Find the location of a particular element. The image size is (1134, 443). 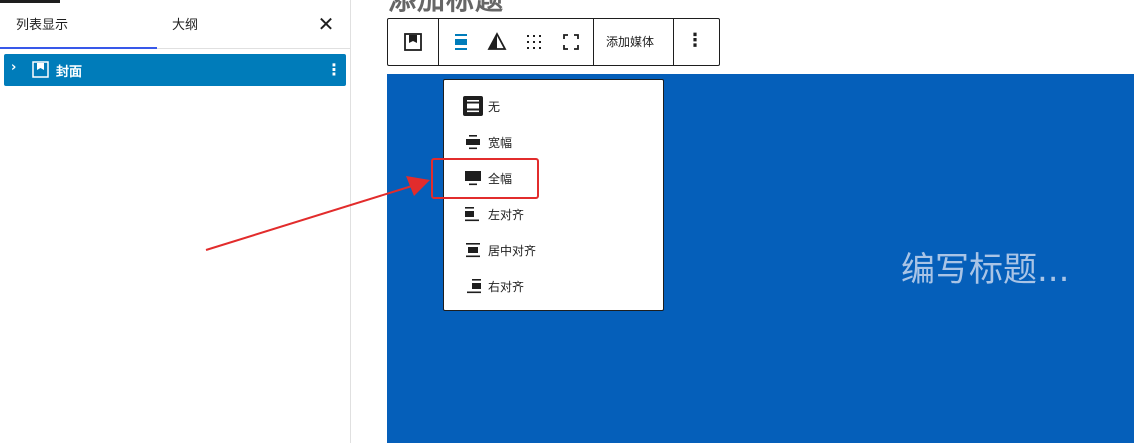

more-options-icon: ⋮ is located at coordinates (695, 41).